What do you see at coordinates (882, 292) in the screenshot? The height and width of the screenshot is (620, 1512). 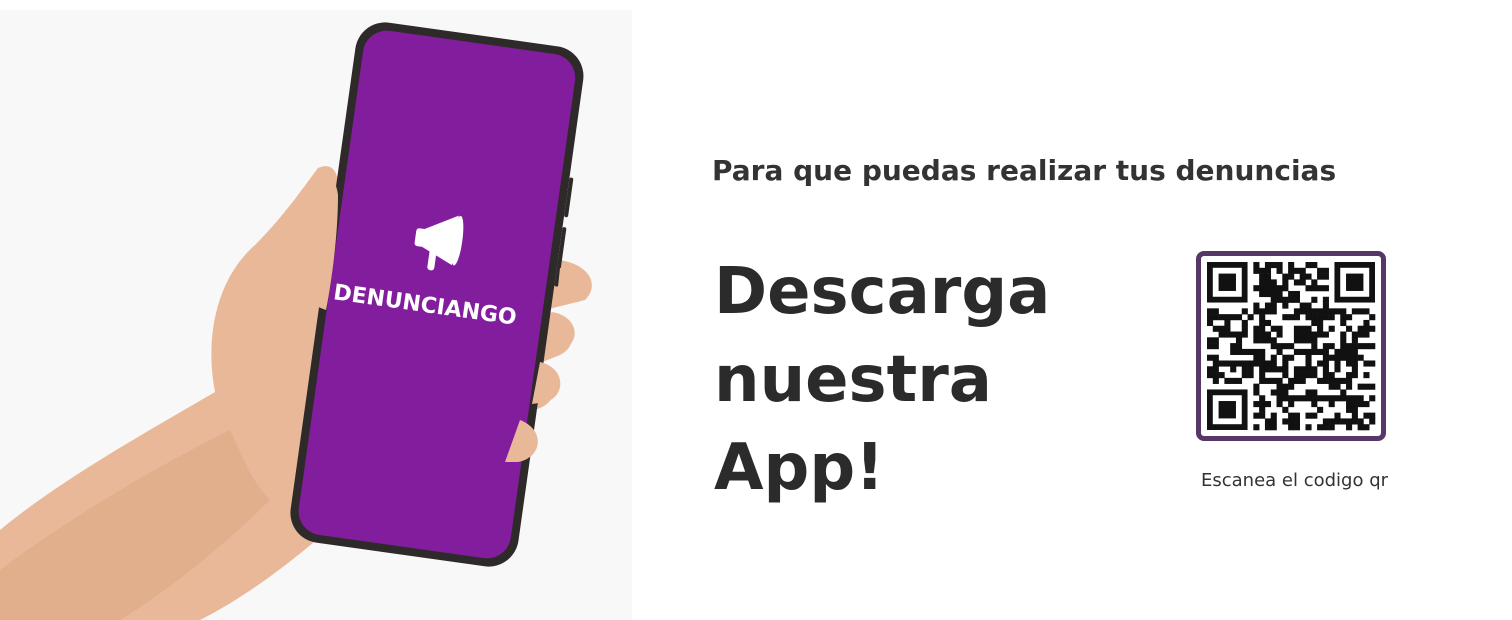 I see `headline-line-1: Descarga` at bounding box center [882, 292].